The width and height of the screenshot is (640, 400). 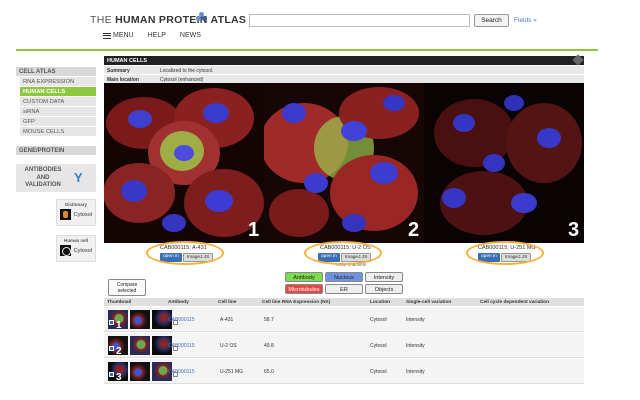 What do you see at coordinates (344, 163) in the screenshot?
I see `microscopy-image-2: 2` at bounding box center [344, 163].